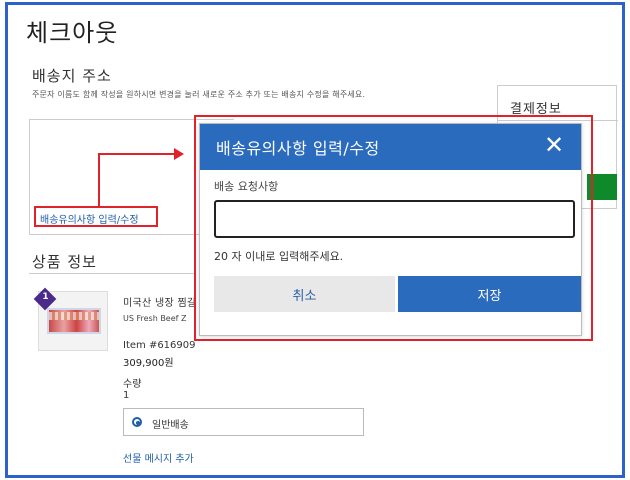  I want to click on product-name: 미국산 냉장 찜갈, so click(160, 303).